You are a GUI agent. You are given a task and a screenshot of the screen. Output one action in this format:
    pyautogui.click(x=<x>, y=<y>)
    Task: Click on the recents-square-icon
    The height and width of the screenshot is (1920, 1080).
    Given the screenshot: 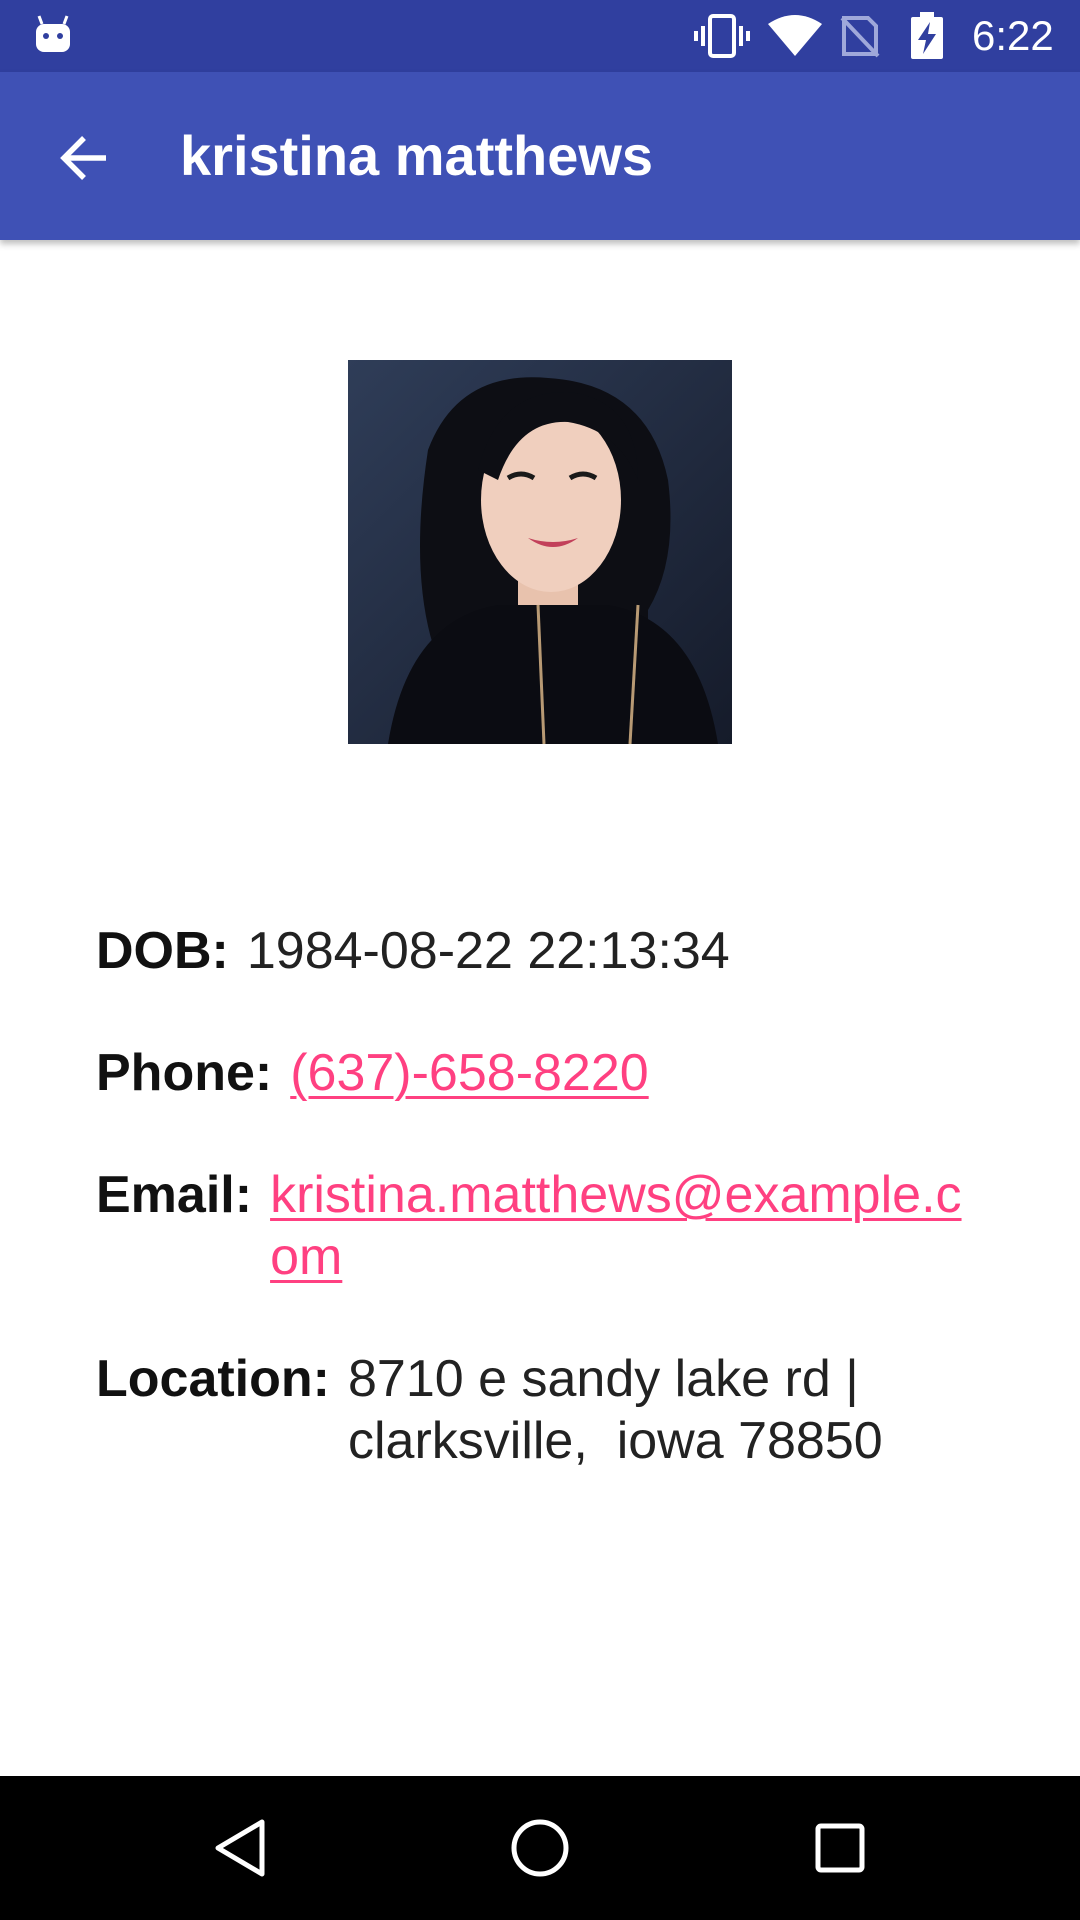 What is the action you would take?
    pyautogui.click(x=840, y=1848)
    